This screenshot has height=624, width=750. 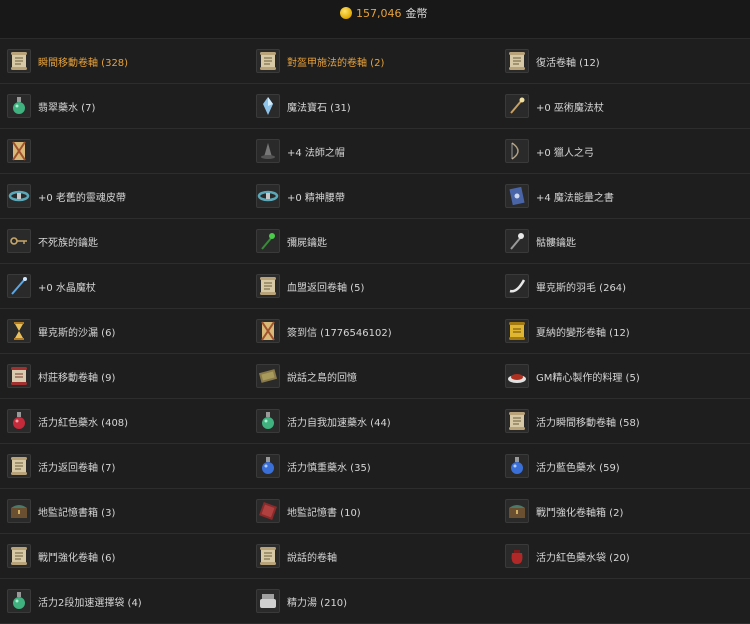 I want to click on inventory-item: 簽到信 (1776546102), so click(x=376, y=331).